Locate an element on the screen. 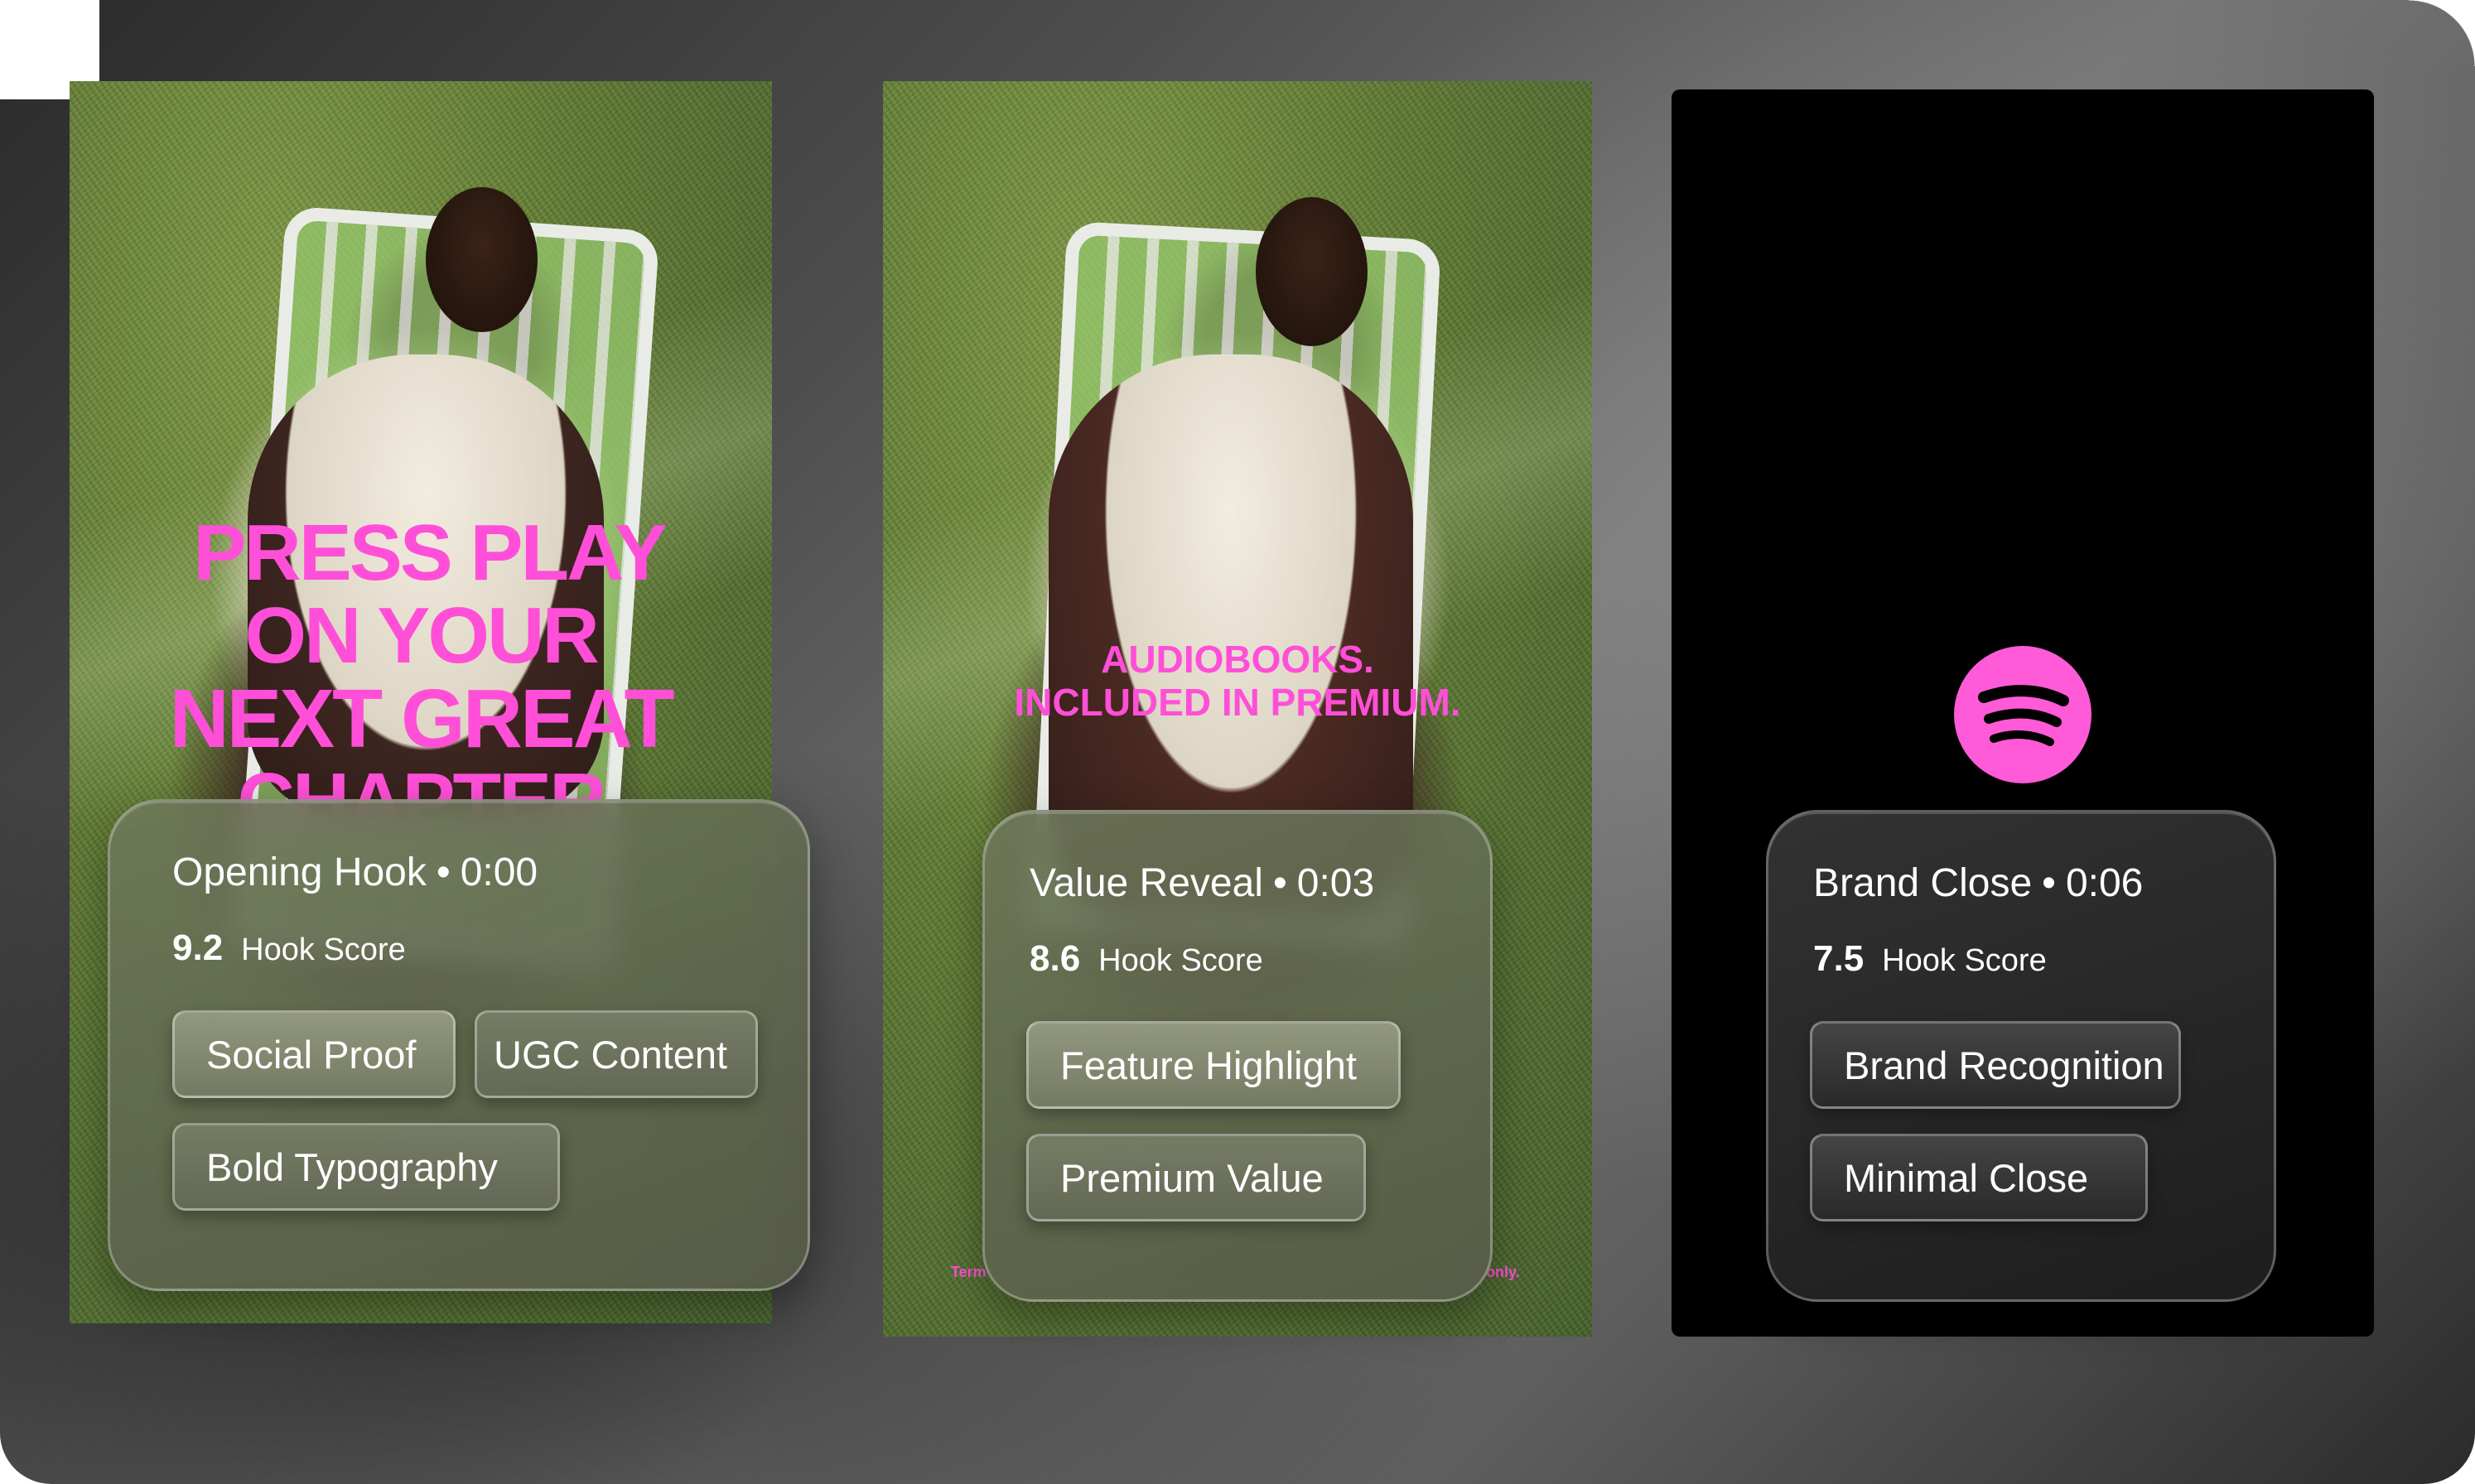  headline-text: PRESS PLAY ON YOUR NEXT GREAT CHAPTER is located at coordinates (421, 677).